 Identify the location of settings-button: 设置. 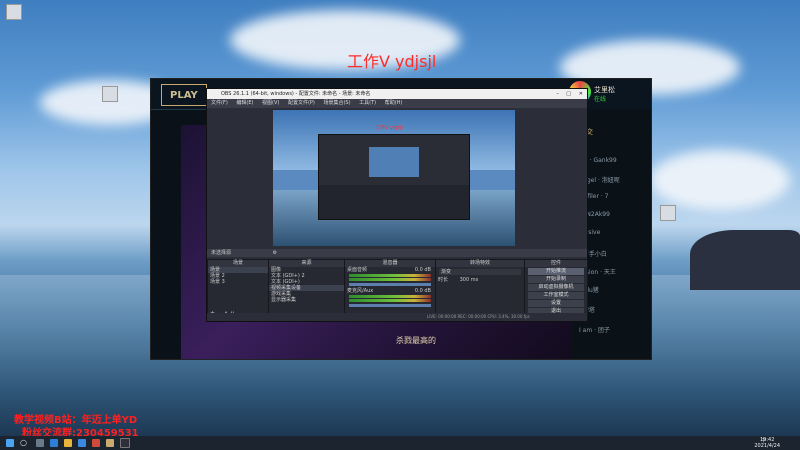
(556, 303).